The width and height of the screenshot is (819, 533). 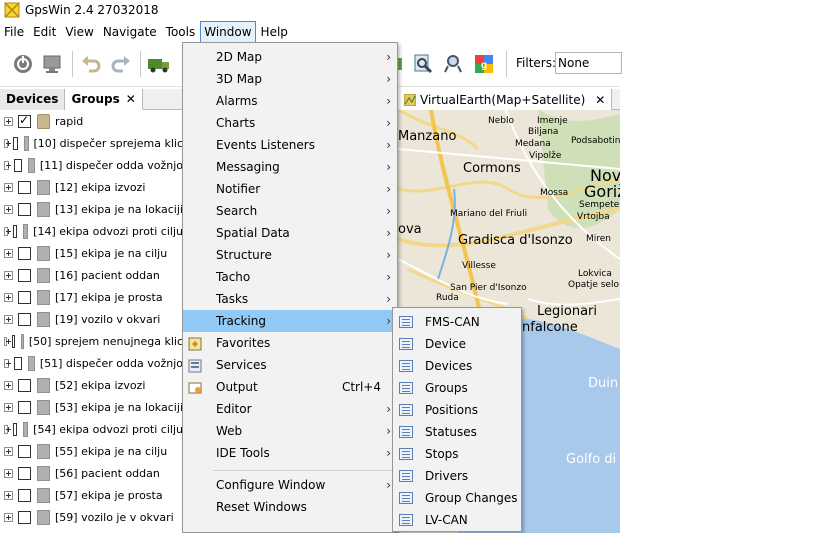 What do you see at coordinates (91, 64) in the screenshot?
I see `undo-icon` at bounding box center [91, 64].